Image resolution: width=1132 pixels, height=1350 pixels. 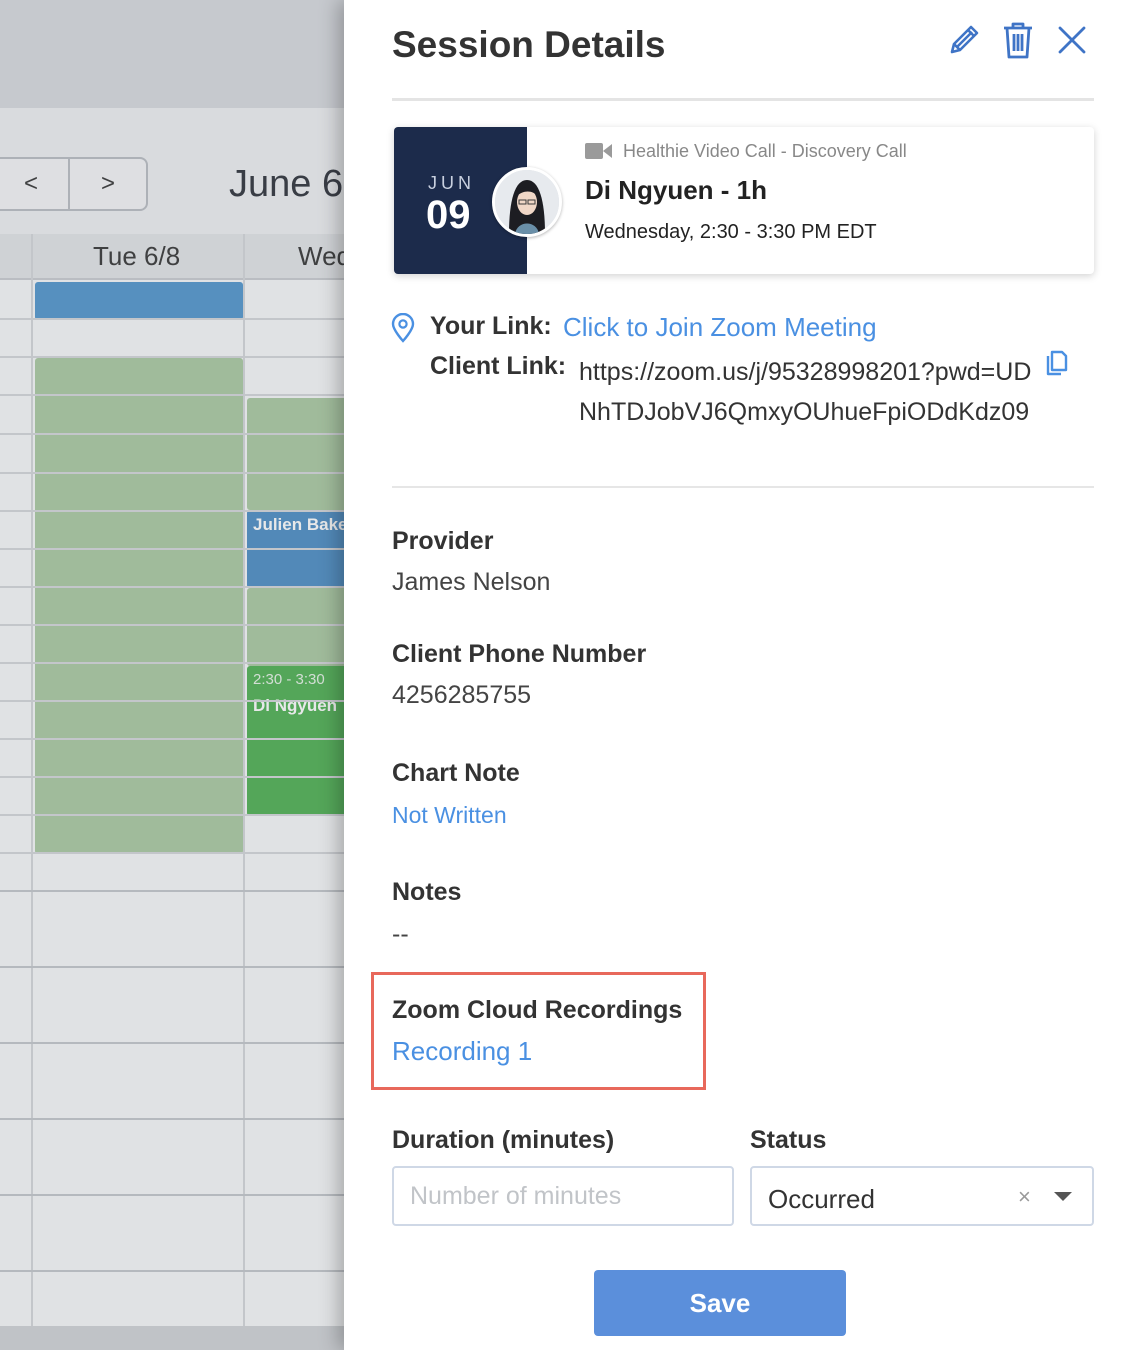 What do you see at coordinates (172, 1338) in the screenshot?
I see `calendar-bottom-bar` at bounding box center [172, 1338].